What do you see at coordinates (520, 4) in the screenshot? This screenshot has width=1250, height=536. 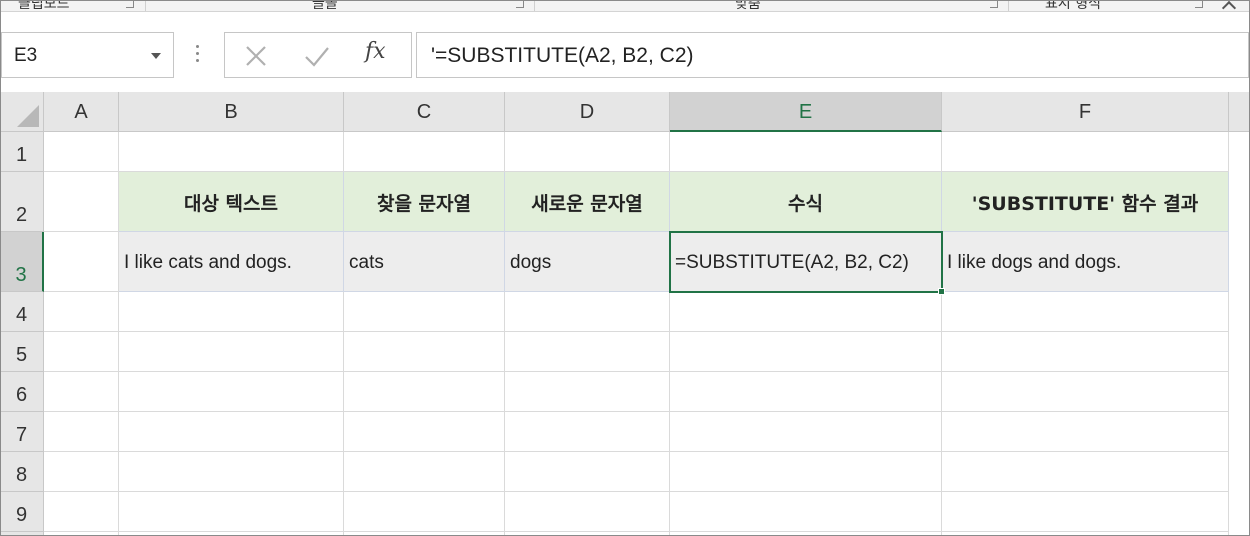 I see `font-launcher-icon` at bounding box center [520, 4].